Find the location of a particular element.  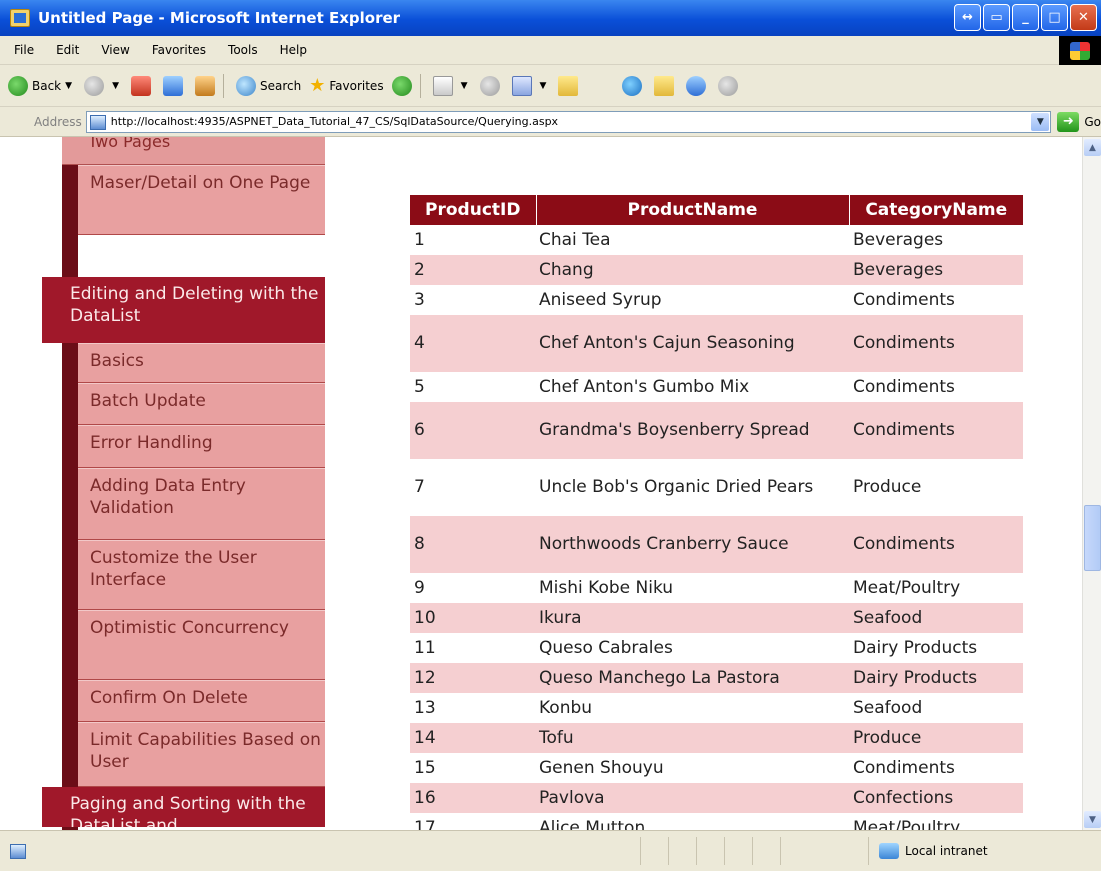

messenger-button is located at coordinates (666, 85).